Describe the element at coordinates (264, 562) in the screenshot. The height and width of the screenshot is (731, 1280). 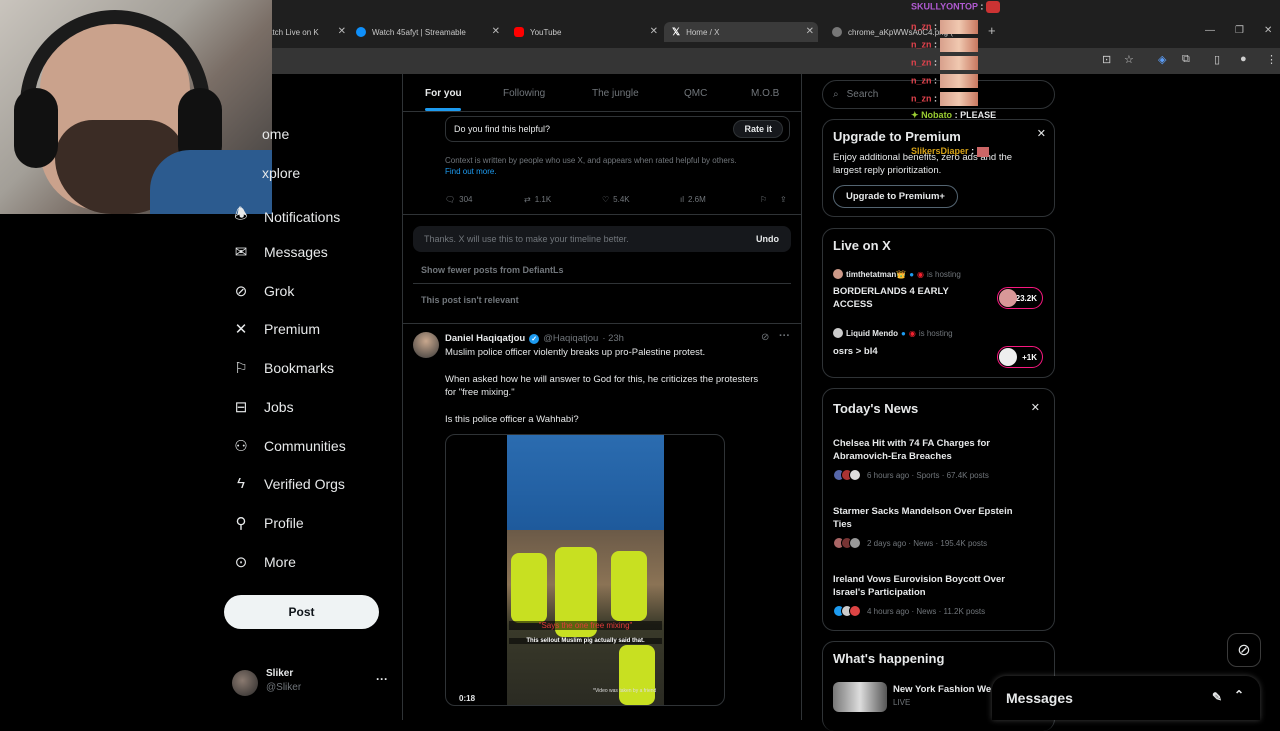
I see `nav-more: ⊙ More` at that location.